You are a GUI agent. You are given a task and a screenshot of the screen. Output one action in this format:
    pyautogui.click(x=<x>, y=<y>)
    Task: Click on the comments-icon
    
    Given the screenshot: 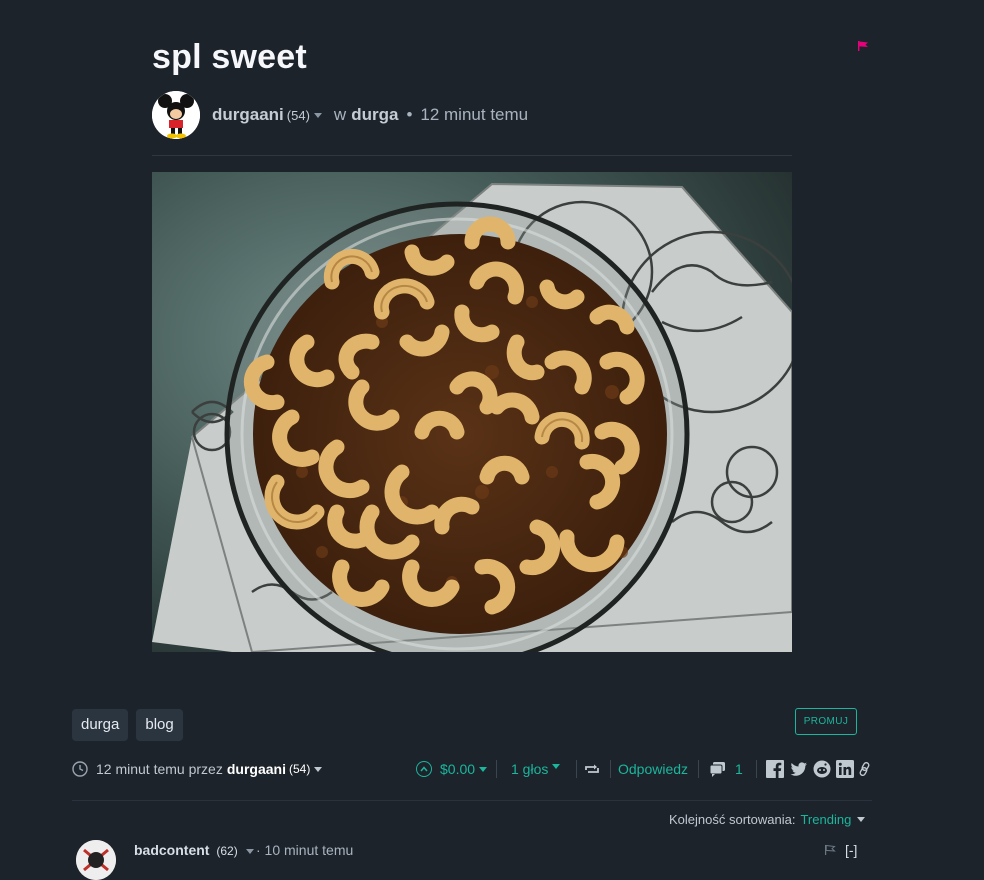 What is the action you would take?
    pyautogui.click(x=717, y=769)
    